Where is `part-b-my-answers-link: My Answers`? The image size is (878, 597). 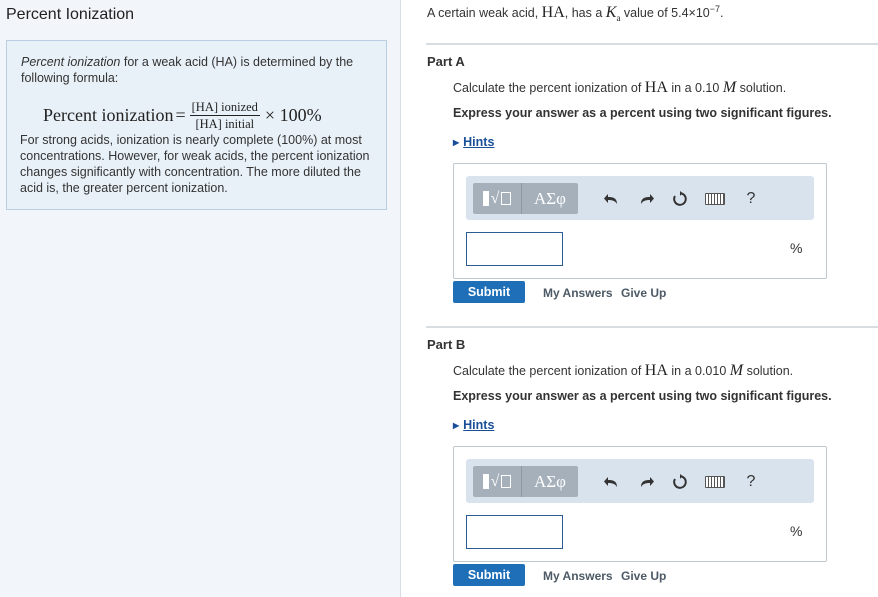 part-b-my-answers-link: My Answers is located at coordinates (578, 576).